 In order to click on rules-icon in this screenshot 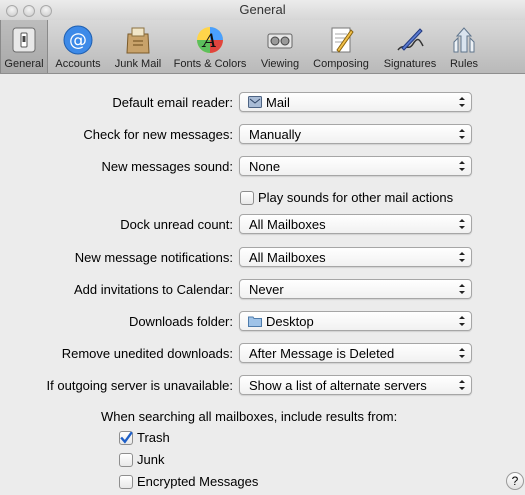, I will do `click(464, 40)`.